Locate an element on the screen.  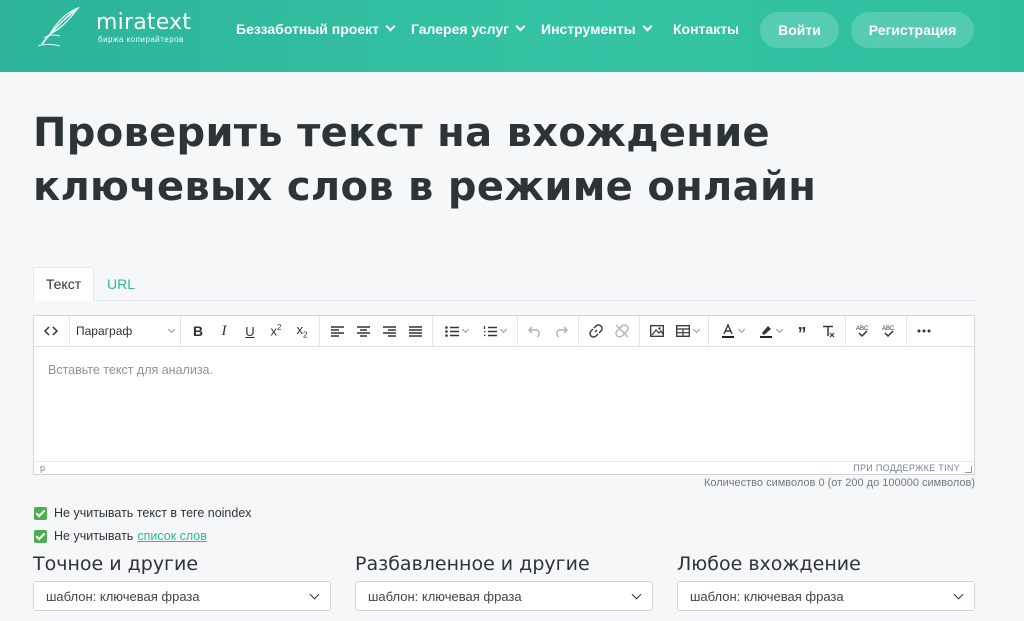
redo-icon is located at coordinates (561, 331).